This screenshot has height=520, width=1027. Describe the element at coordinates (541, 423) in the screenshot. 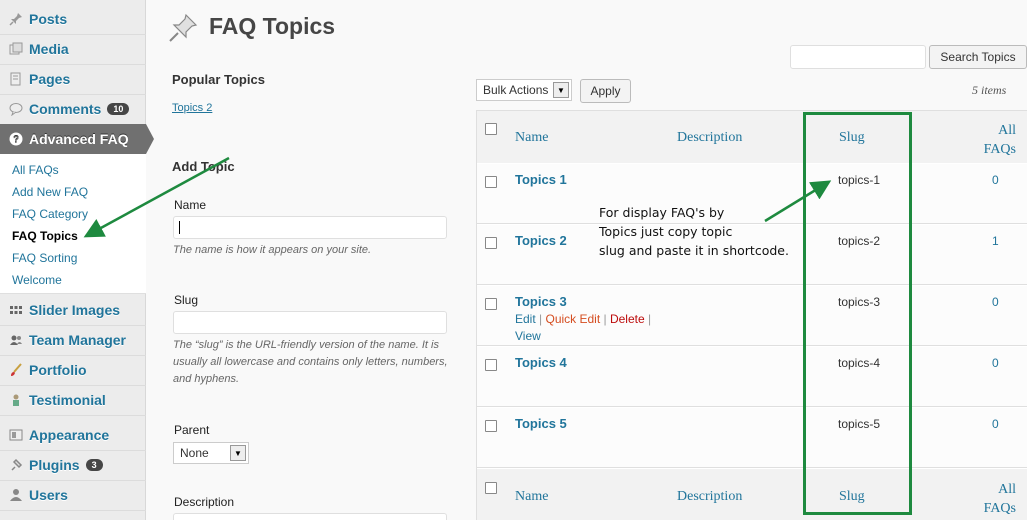

I see `row-title-link: Topics 5` at that location.